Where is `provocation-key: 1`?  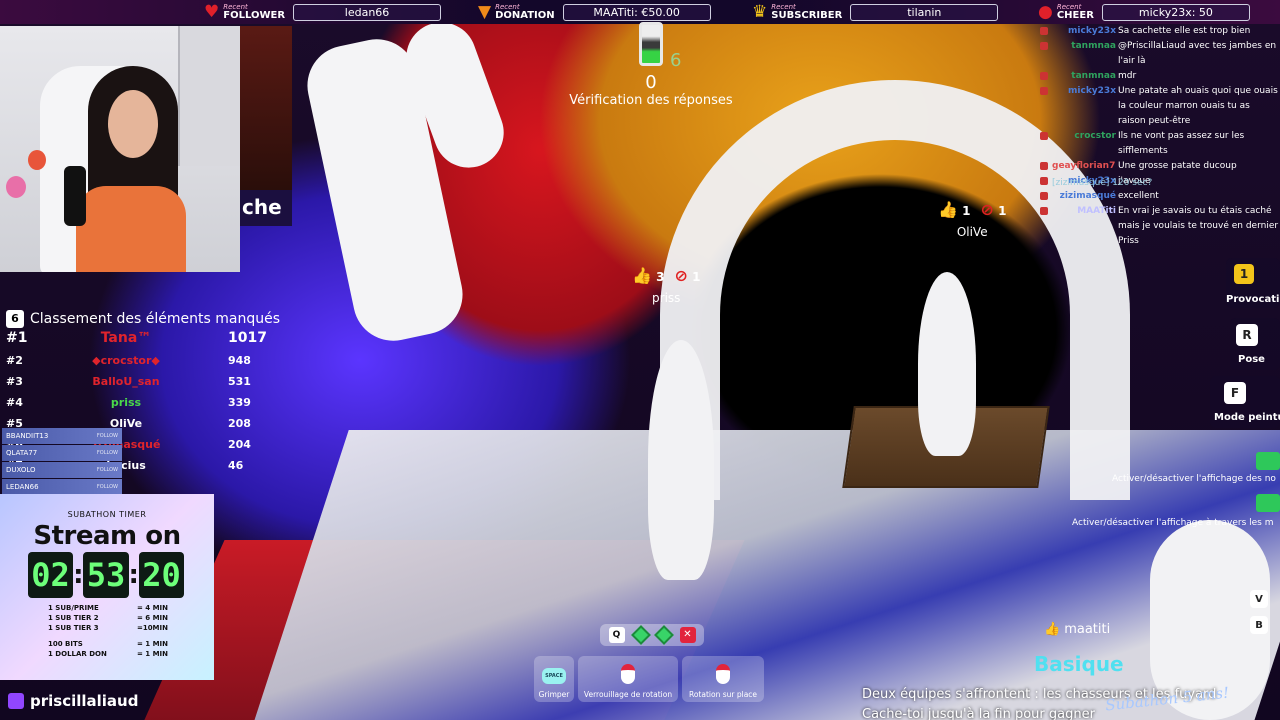 provocation-key: 1 is located at coordinates (1244, 274).